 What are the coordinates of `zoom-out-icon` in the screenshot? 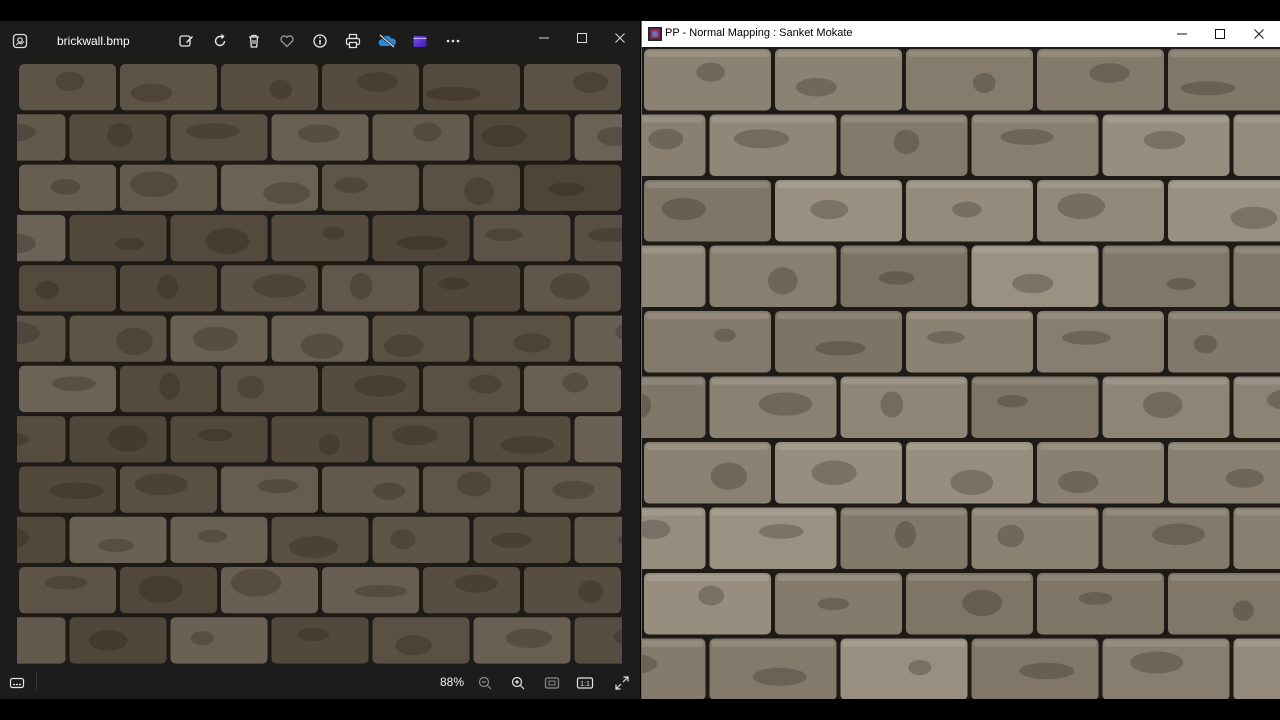 It's located at (485, 683).